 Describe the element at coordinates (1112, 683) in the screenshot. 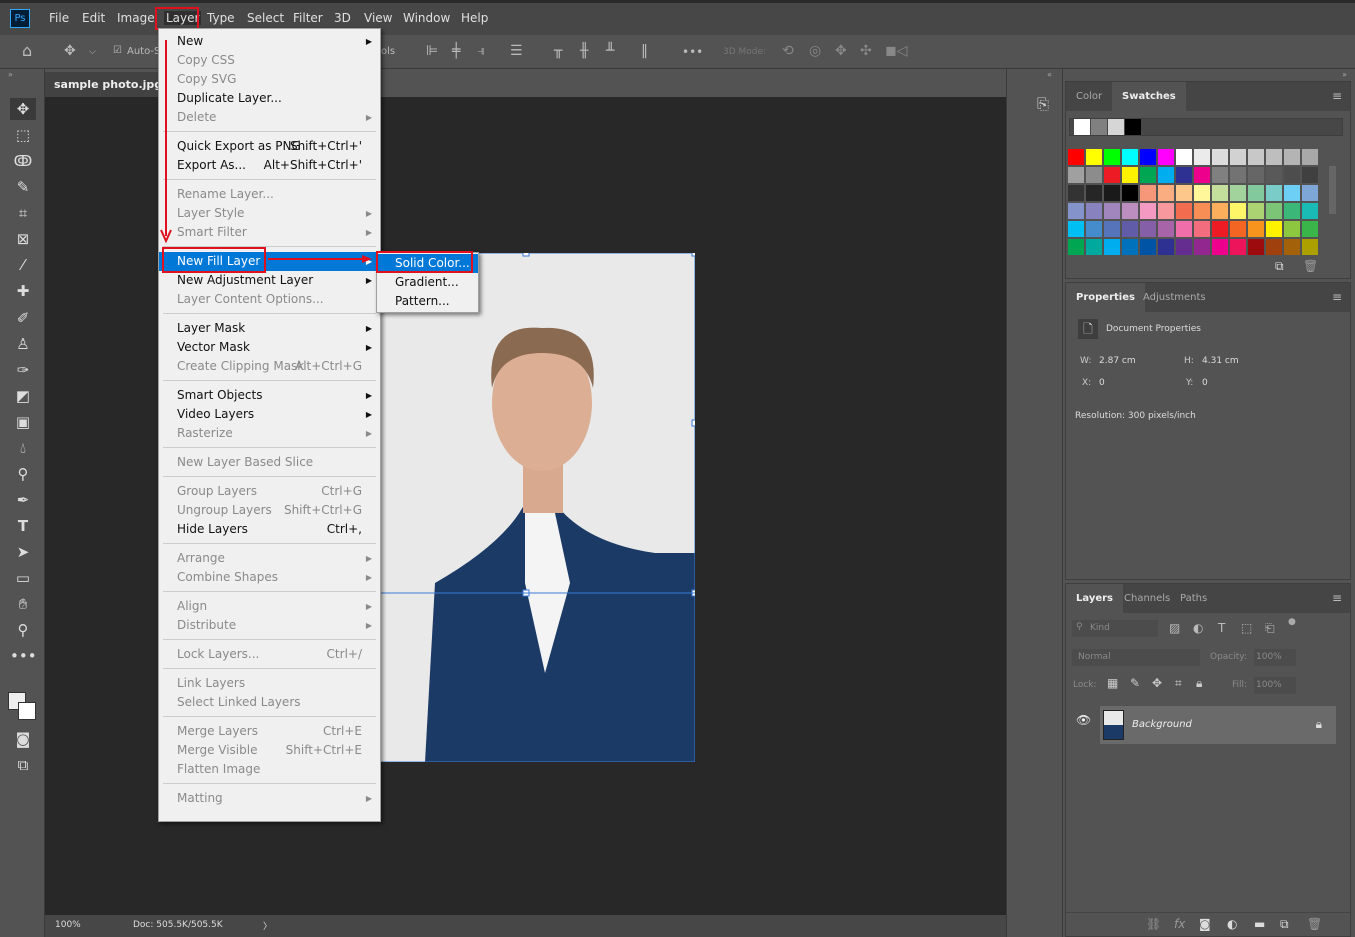

I see `lock-transparent-icon: ▦` at that location.